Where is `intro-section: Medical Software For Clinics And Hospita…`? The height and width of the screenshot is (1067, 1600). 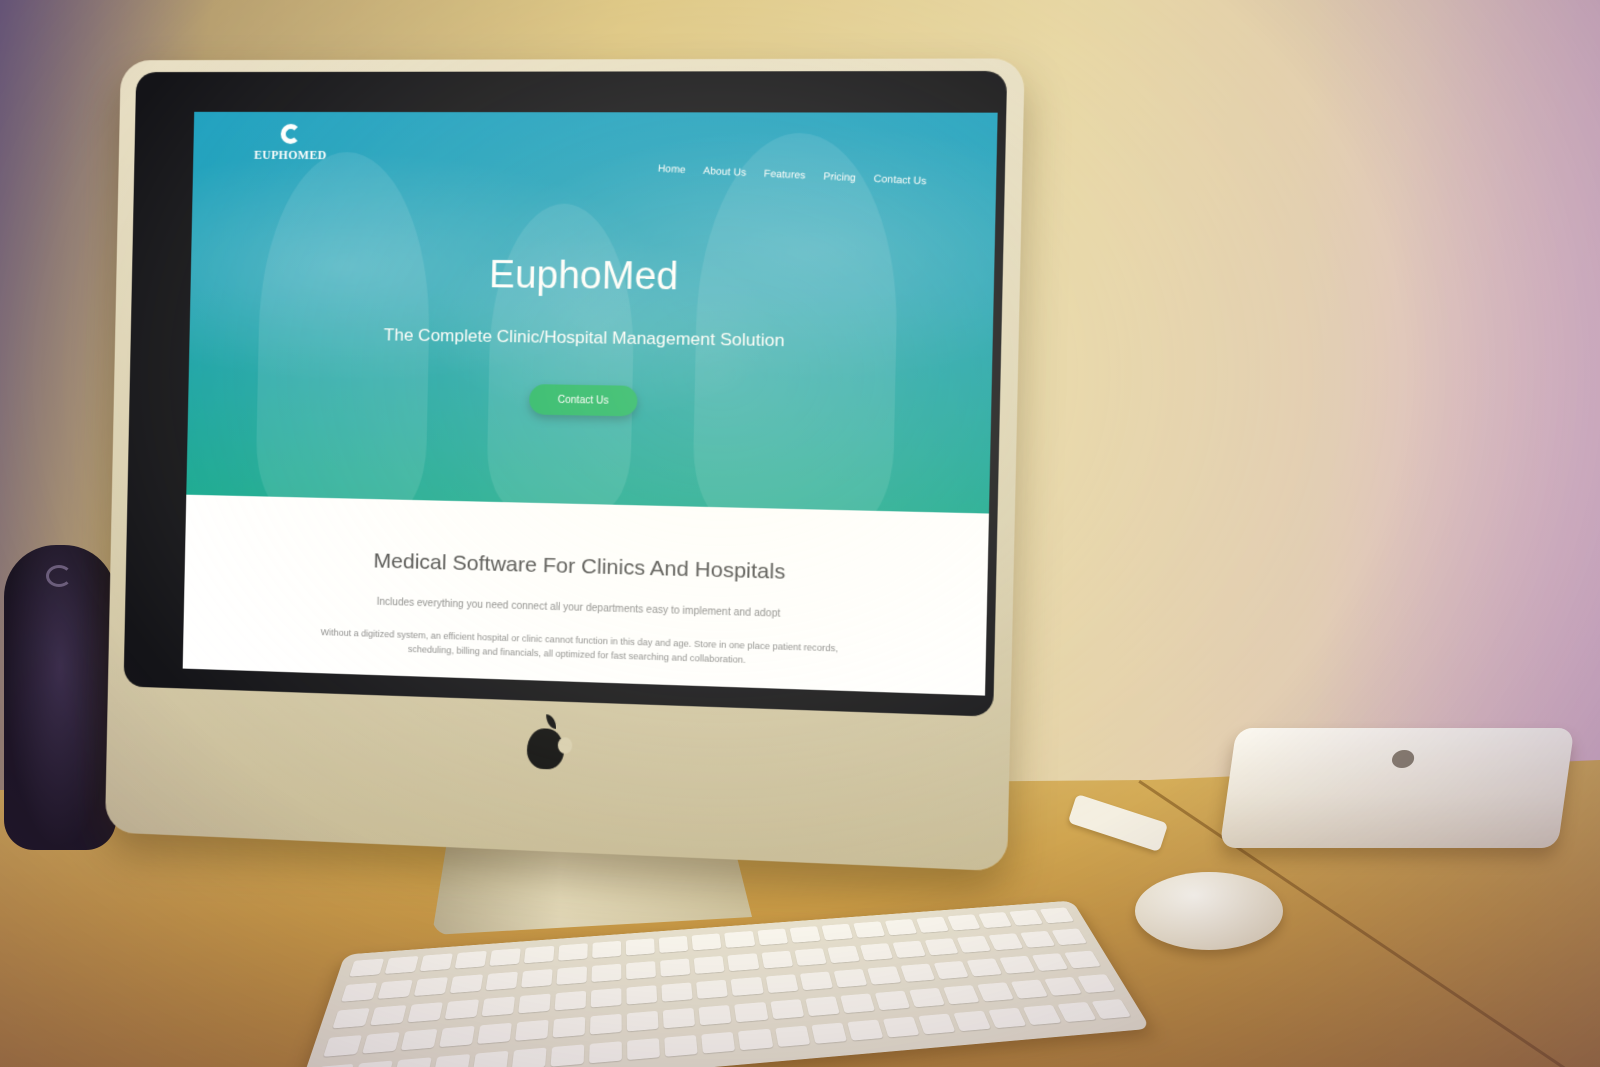 intro-section: Medical Software For Clinics And Hospita… is located at coordinates (585, 595).